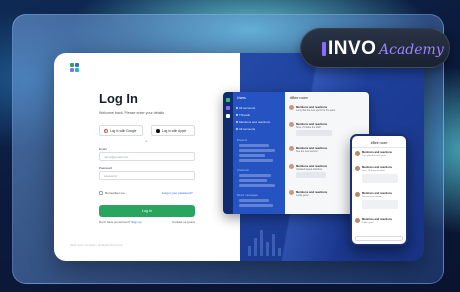 The image size is (460, 292). What do you see at coordinates (374, 155) in the screenshot?
I see `message-text: Let's plan the next sprint` at bounding box center [374, 155].